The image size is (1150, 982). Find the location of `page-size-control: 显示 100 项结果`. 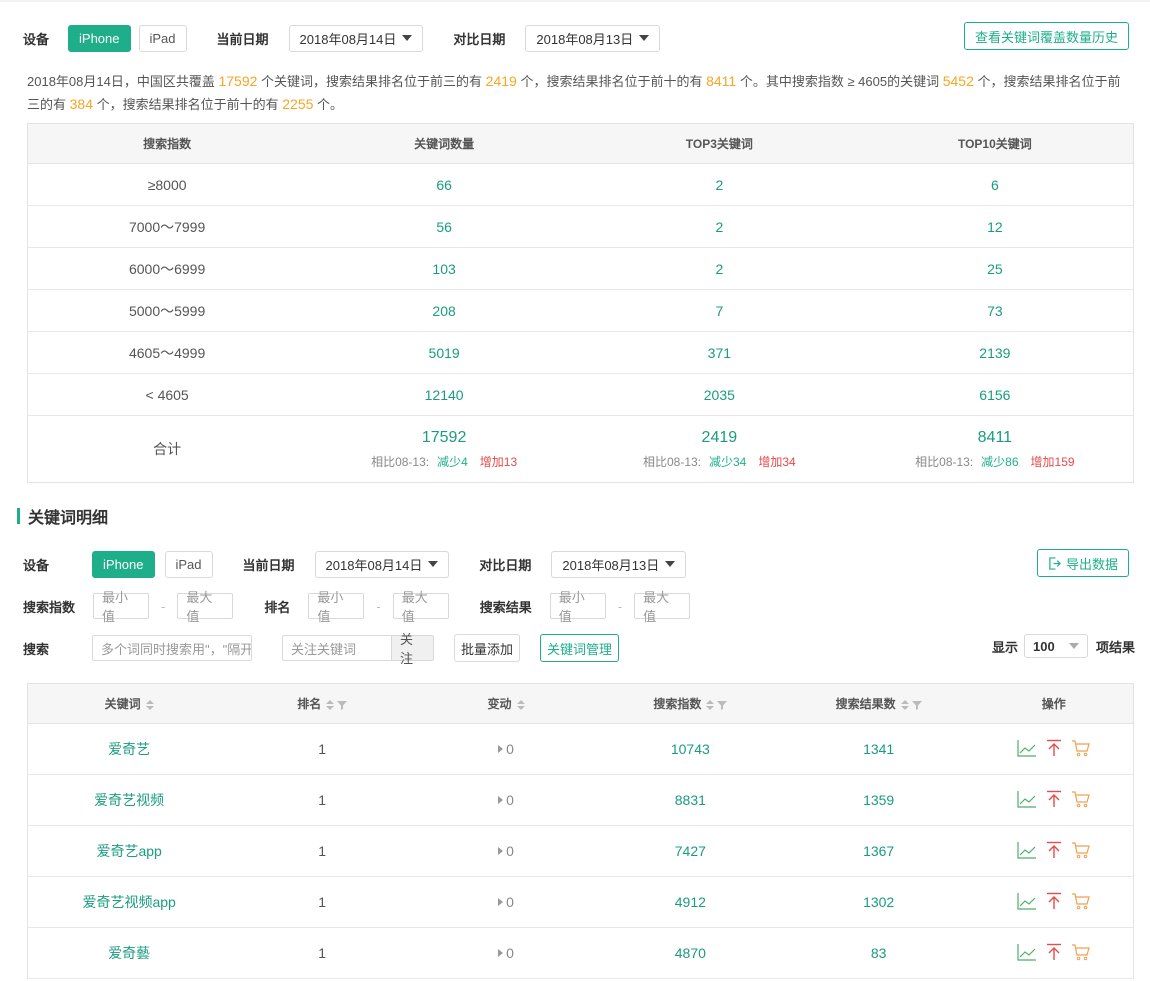

page-size-control: 显示 100 项结果 is located at coordinates (1063, 646).